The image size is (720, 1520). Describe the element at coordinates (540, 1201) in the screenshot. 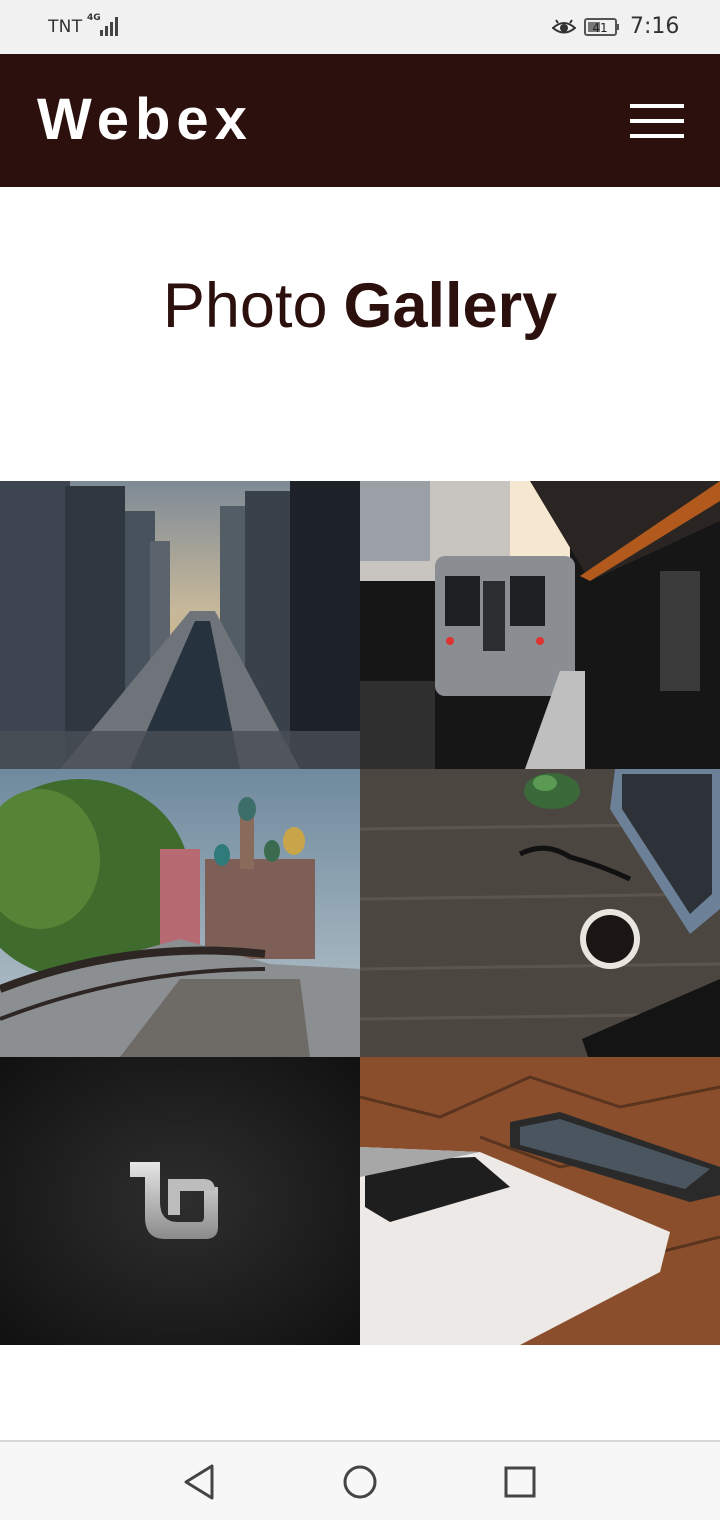

I see `gallery-photo-laptop-phone` at that location.